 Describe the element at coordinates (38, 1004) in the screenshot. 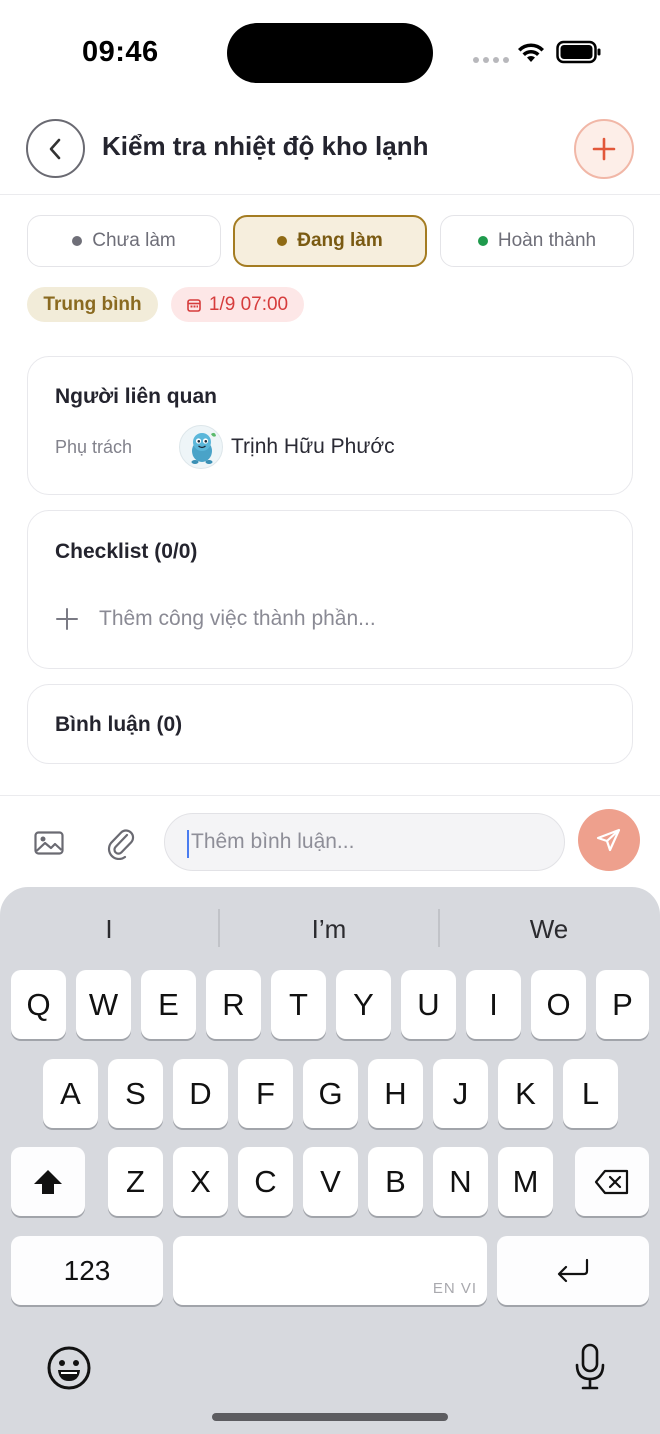

I see `key-q: Q` at that location.